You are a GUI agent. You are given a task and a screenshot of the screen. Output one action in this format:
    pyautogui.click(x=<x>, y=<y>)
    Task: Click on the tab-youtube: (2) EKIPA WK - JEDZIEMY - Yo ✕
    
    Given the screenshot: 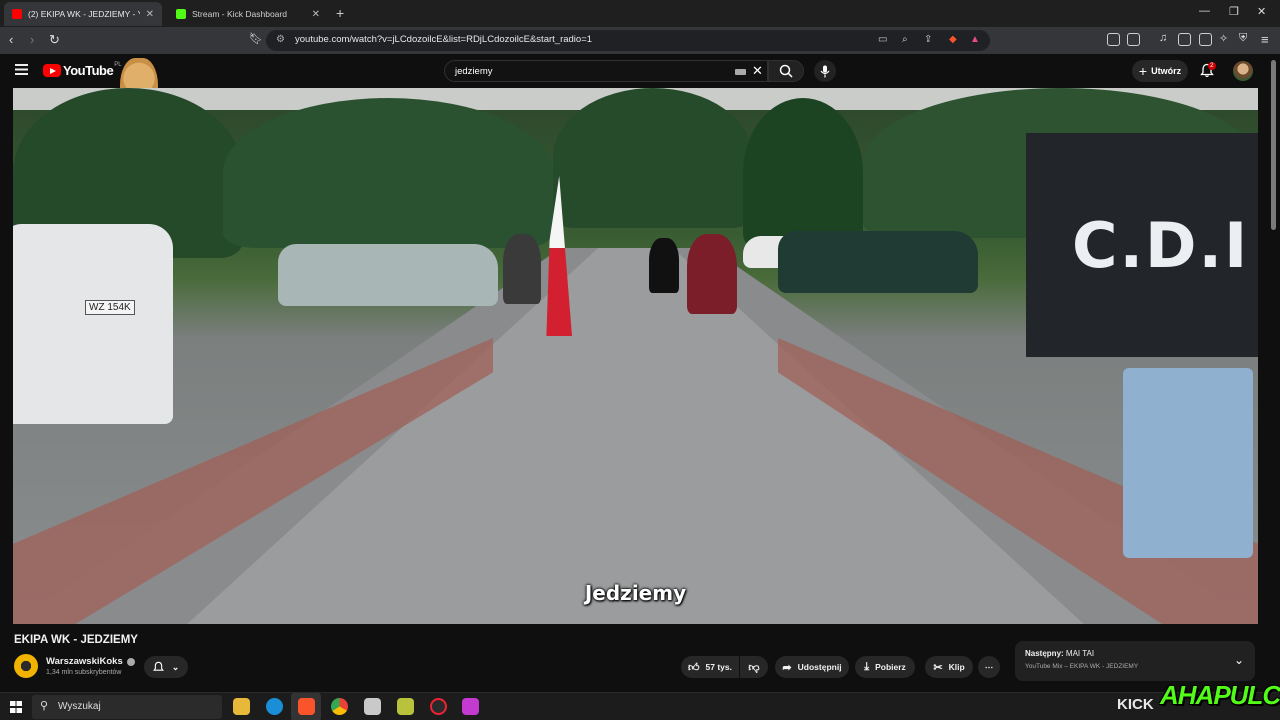 What is the action you would take?
    pyautogui.click(x=83, y=14)
    